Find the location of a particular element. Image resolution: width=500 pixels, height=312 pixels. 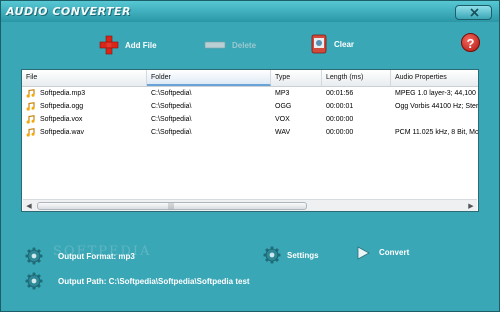

output-format-button: Output Format: mp3 is located at coordinates (85, 257).